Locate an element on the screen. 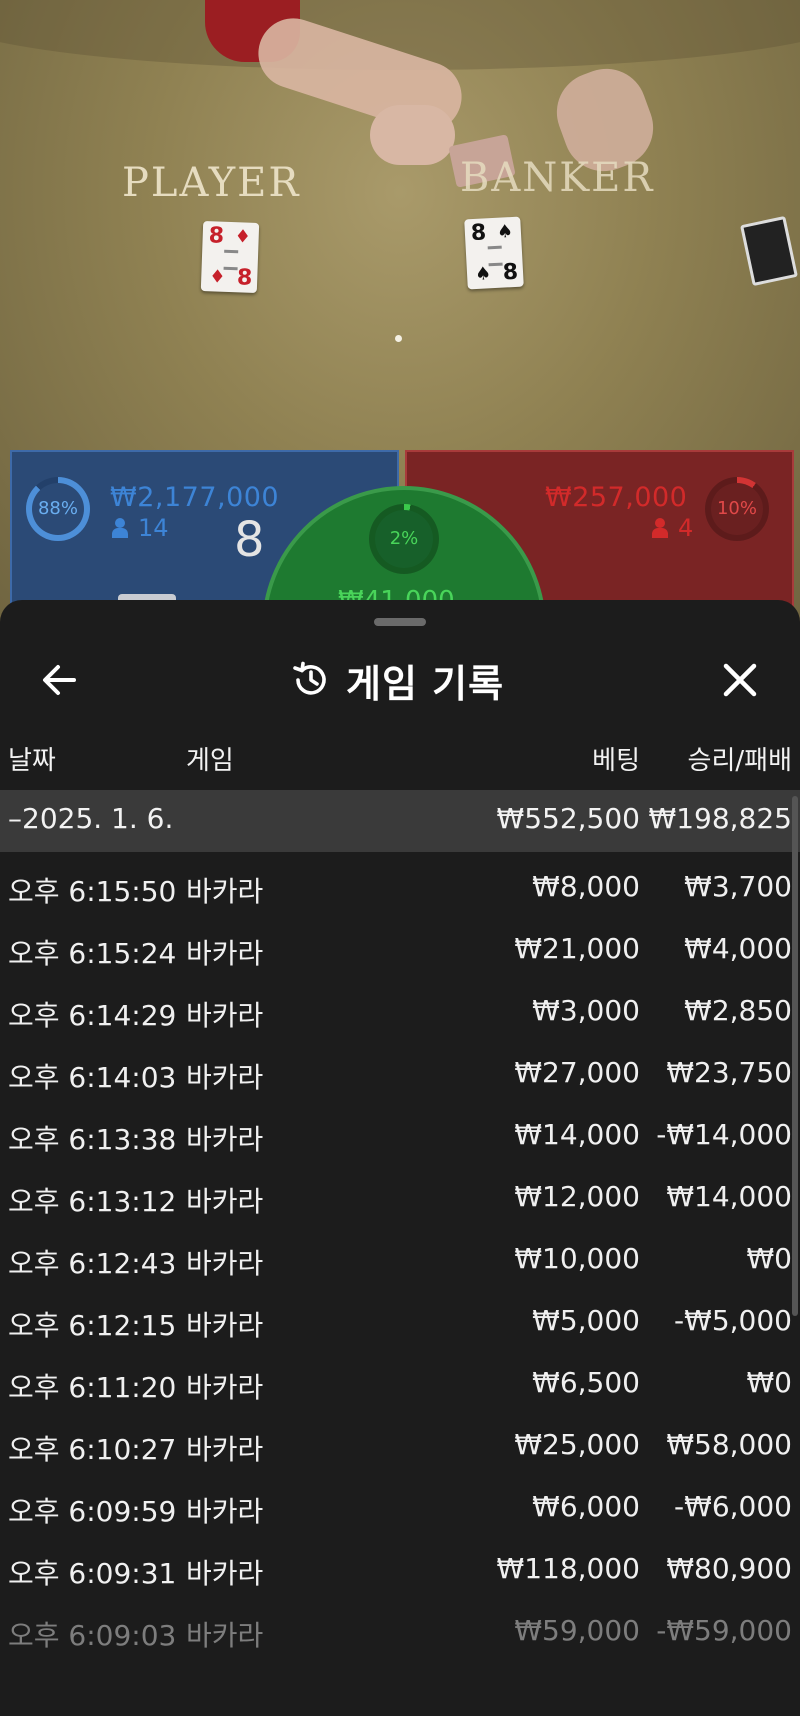 The height and width of the screenshot is (1716, 800). row-bet: ₩6,500 is located at coordinates (586, 1382).